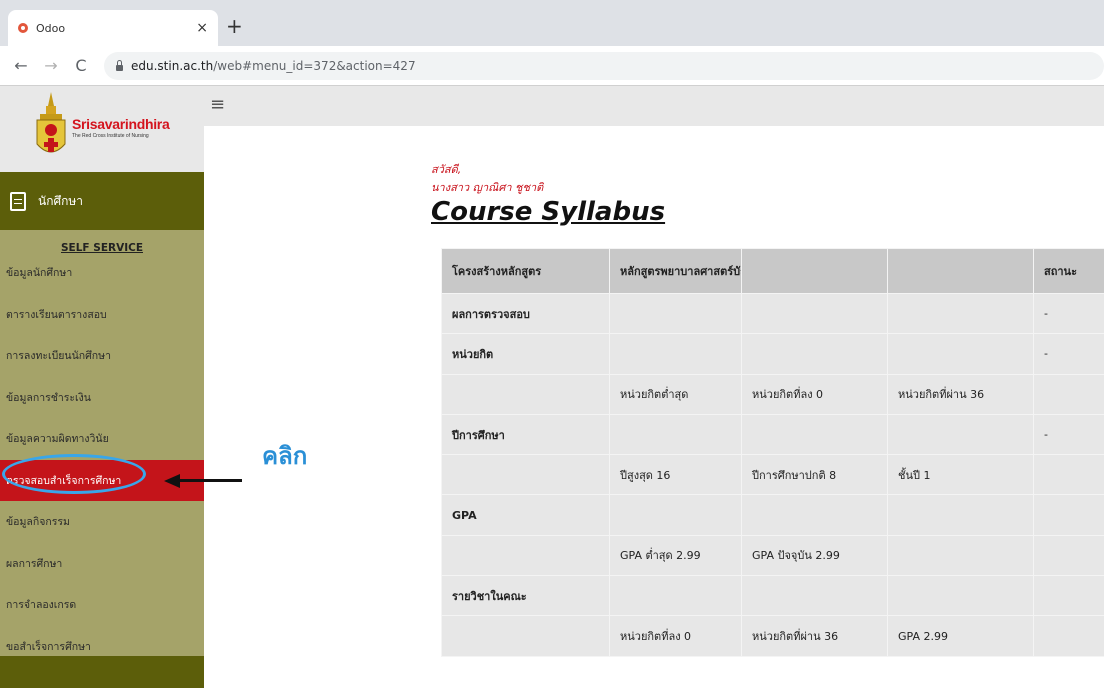  Describe the element at coordinates (23, 28) in the screenshot. I see `odoo-favicon-icon` at that location.